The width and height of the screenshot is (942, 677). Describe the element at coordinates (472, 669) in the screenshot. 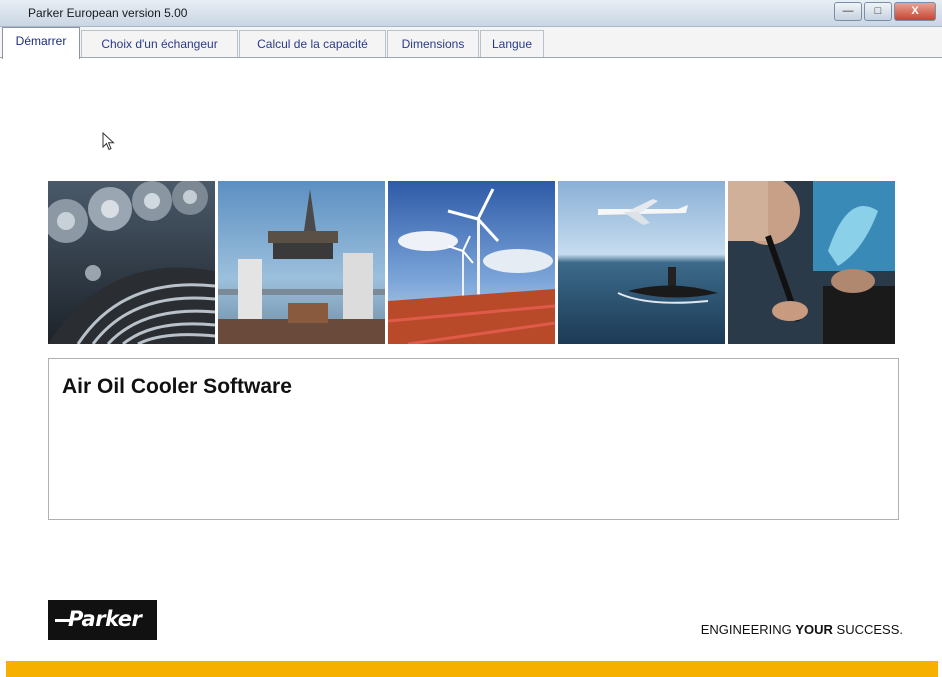

I see `accent-bar` at that location.